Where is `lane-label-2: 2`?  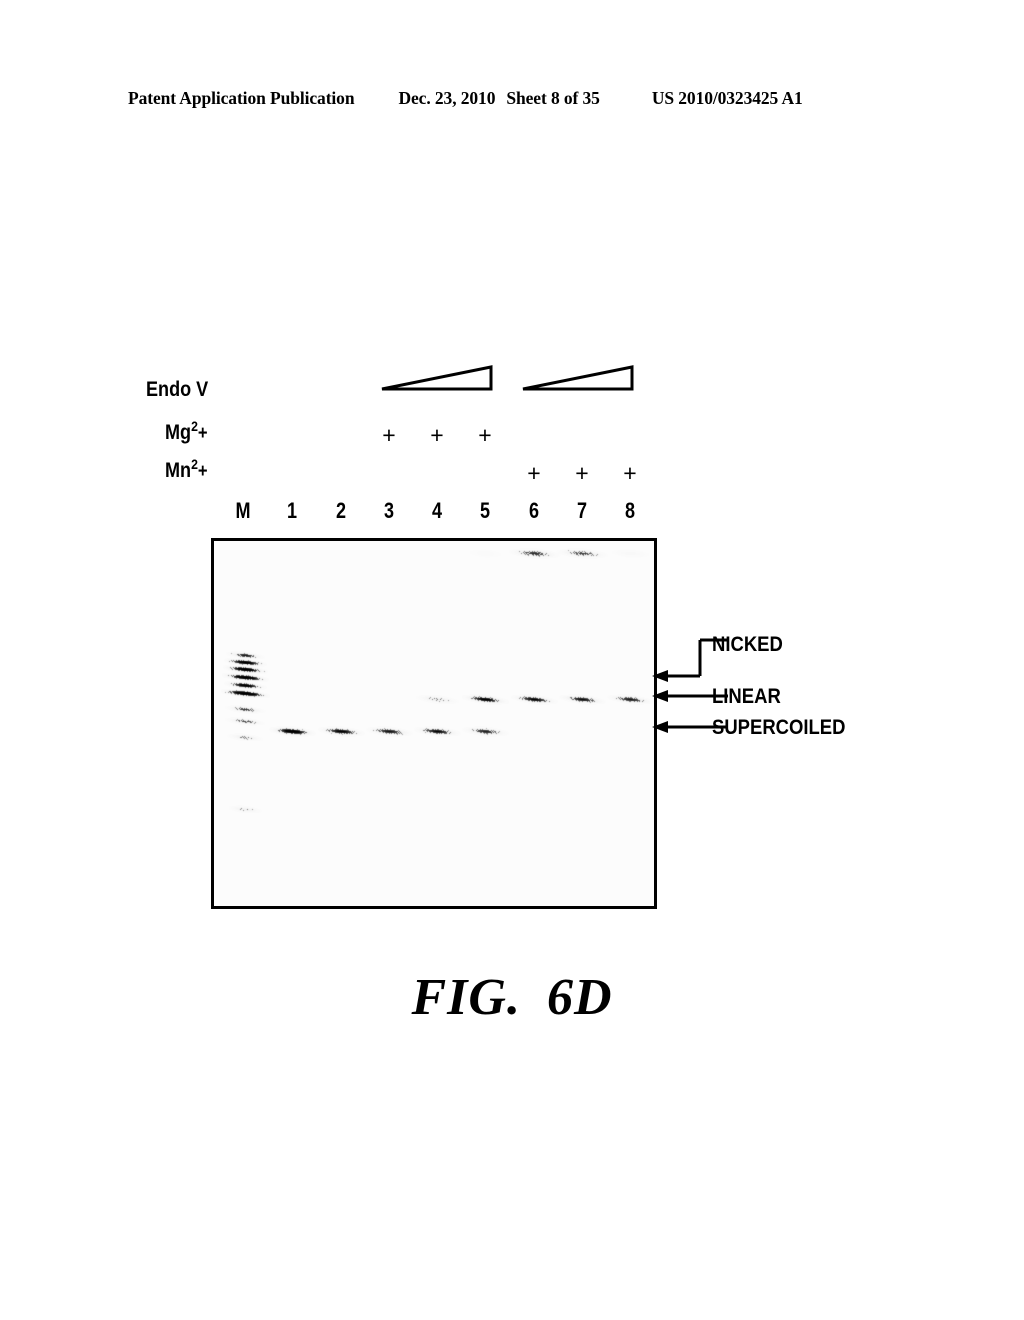
lane-label-2: 2 is located at coordinates (341, 510).